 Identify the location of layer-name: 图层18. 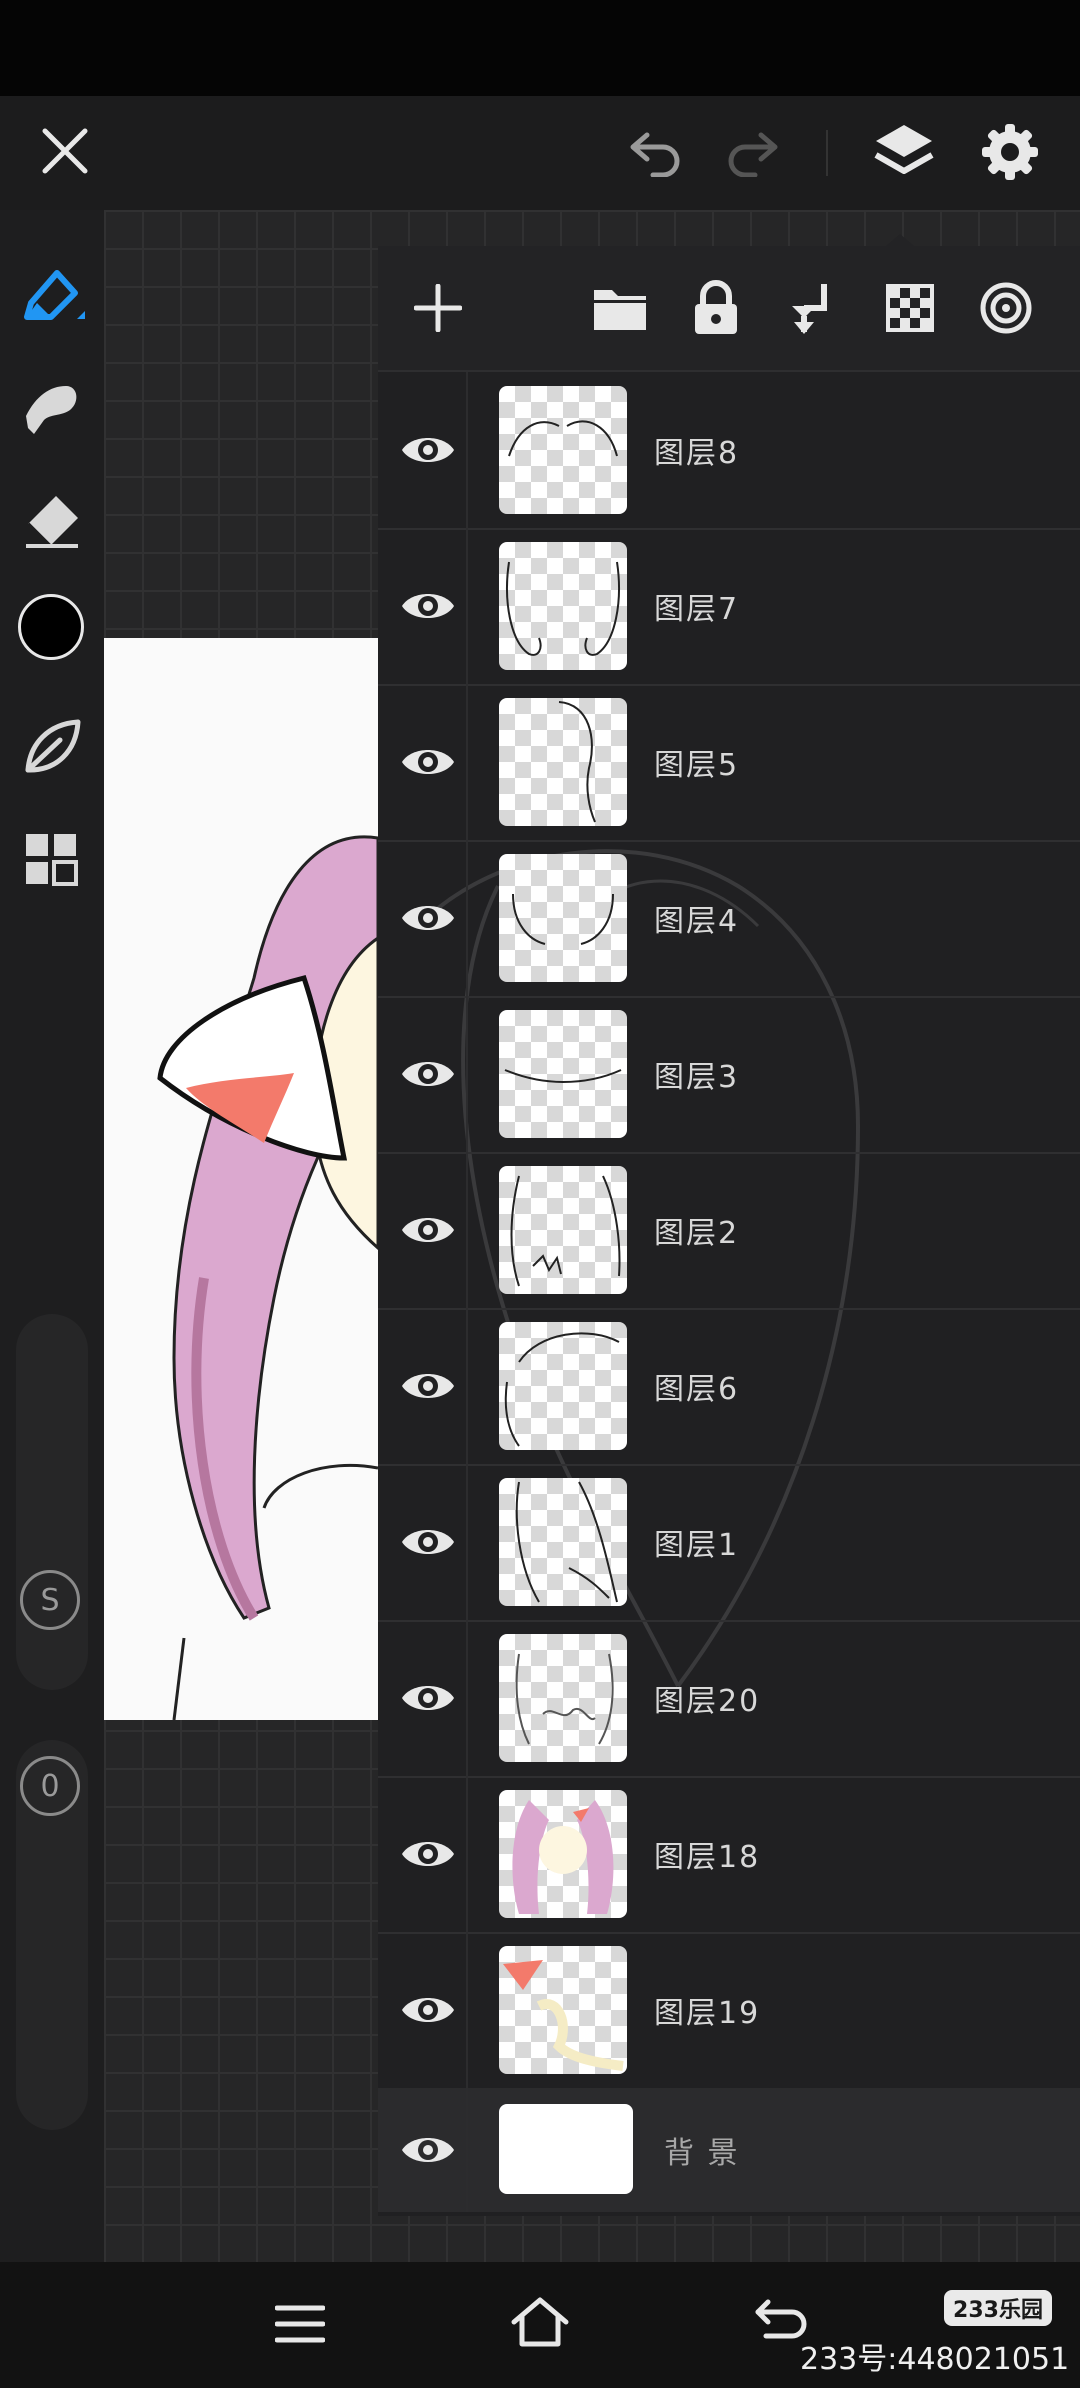
(707, 1857).